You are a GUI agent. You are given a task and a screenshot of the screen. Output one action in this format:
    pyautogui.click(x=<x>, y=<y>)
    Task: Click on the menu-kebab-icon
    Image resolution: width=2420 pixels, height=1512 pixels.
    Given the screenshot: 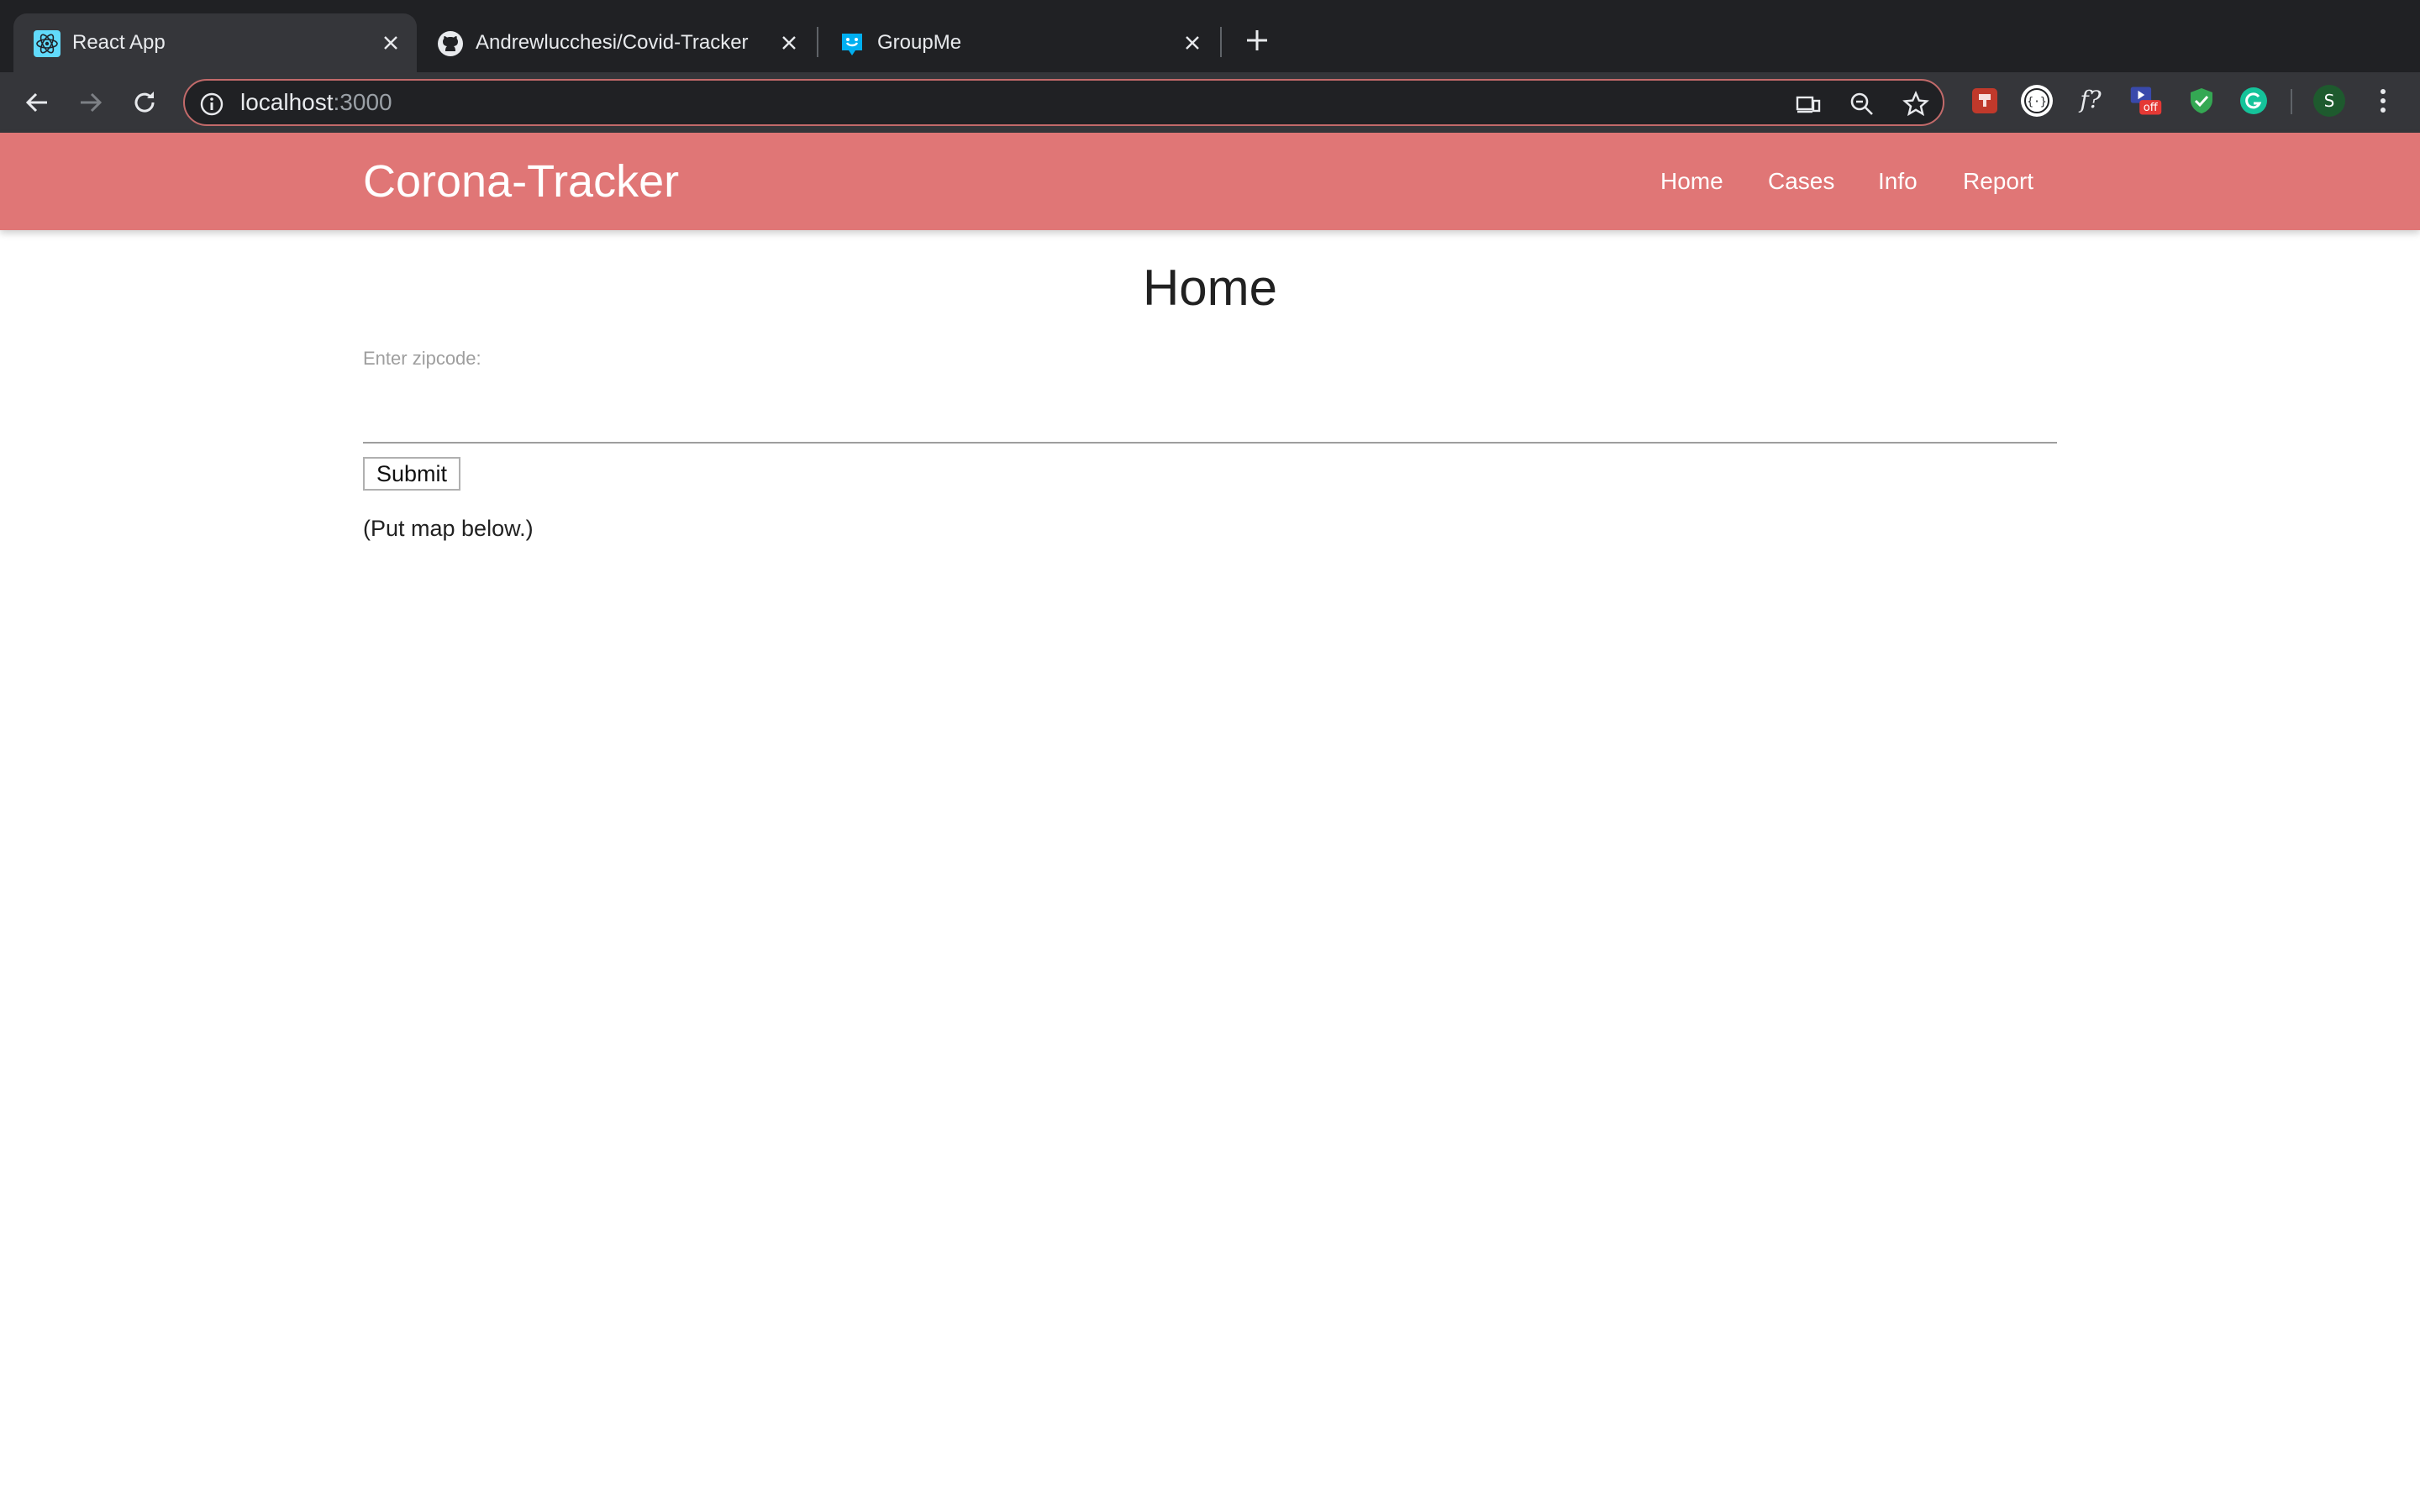 What is the action you would take?
    pyautogui.click(x=2383, y=101)
    